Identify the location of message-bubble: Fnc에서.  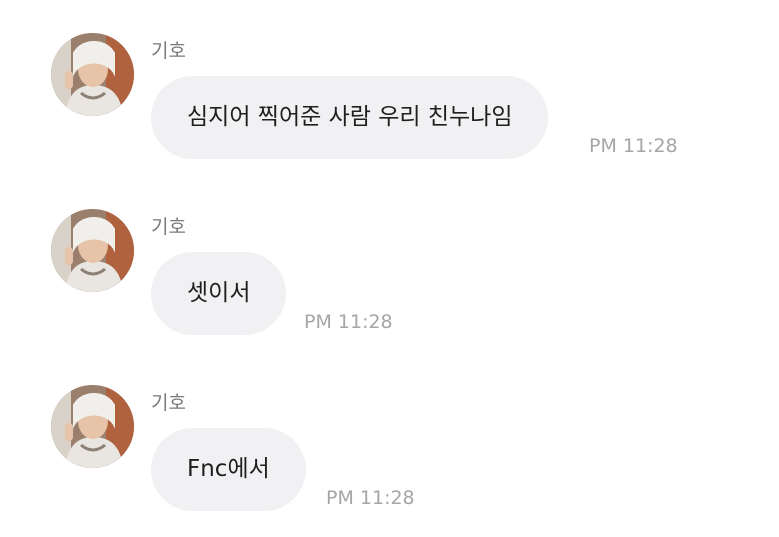
(228, 469).